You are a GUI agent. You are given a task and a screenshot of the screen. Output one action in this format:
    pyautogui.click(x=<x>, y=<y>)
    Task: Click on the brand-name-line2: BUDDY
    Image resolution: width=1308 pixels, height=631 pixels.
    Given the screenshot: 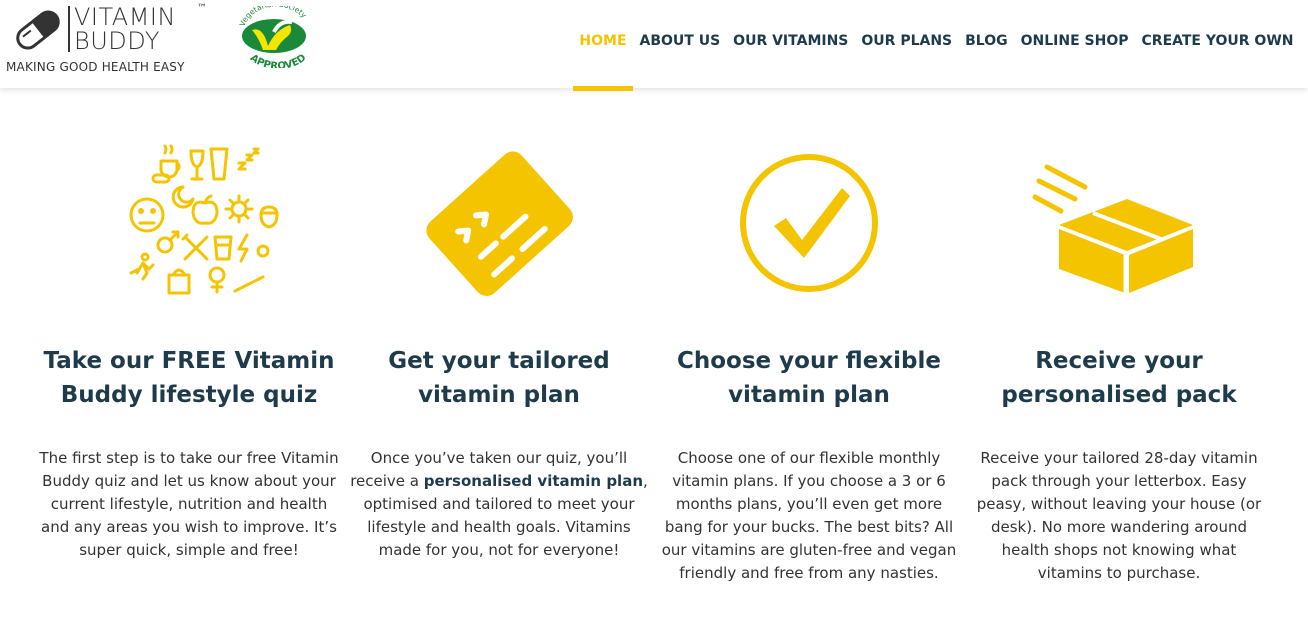 What is the action you would take?
    pyautogui.click(x=117, y=41)
    